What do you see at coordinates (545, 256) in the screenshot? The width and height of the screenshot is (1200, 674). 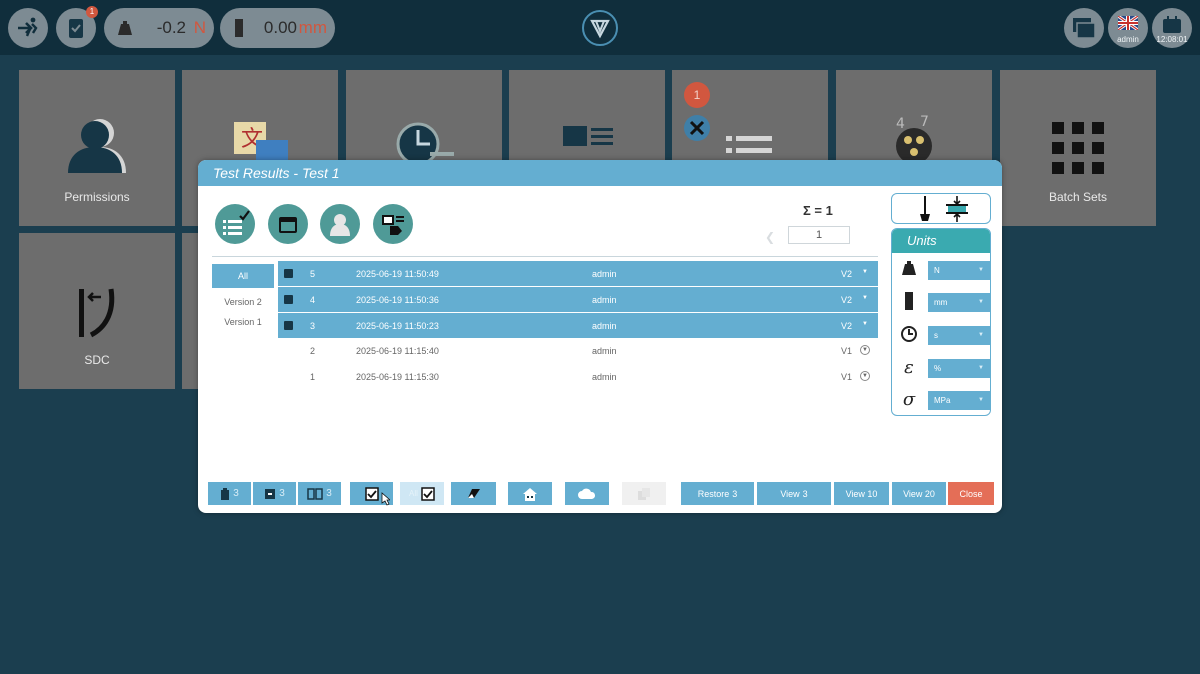 I see `divider` at bounding box center [545, 256].